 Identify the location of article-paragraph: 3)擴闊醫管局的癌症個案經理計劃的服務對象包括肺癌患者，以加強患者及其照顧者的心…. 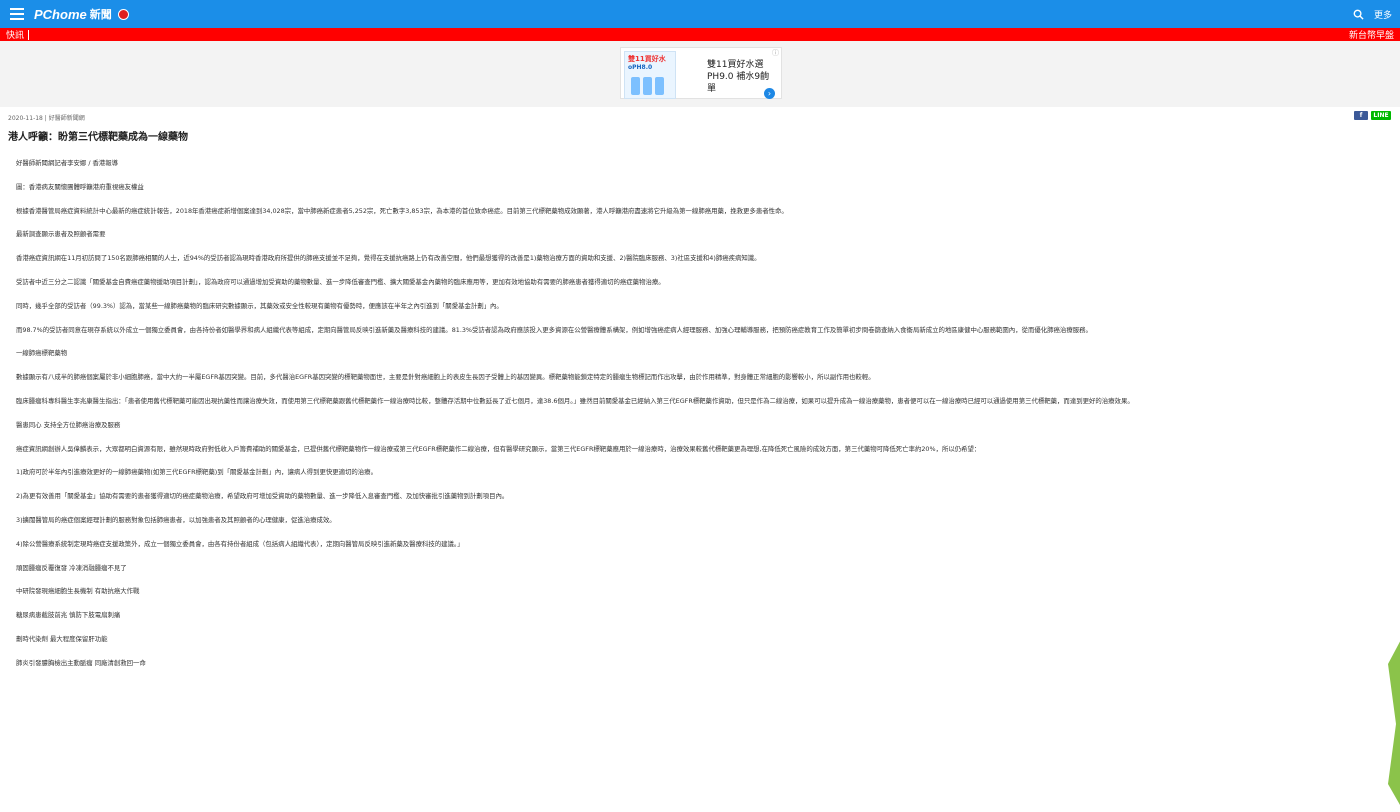
(176, 519).